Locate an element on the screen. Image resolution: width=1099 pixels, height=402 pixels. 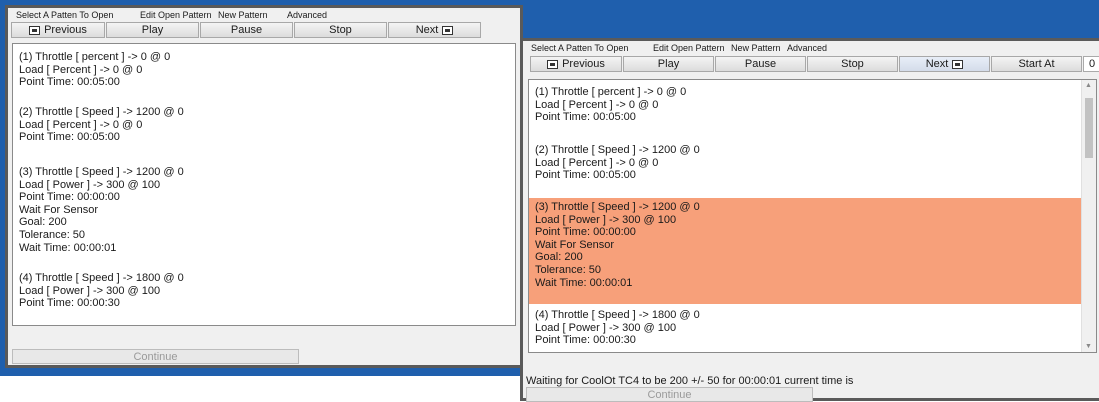
toolbar: Previous Play Pause Stop Next is located at coordinates (266, 31).